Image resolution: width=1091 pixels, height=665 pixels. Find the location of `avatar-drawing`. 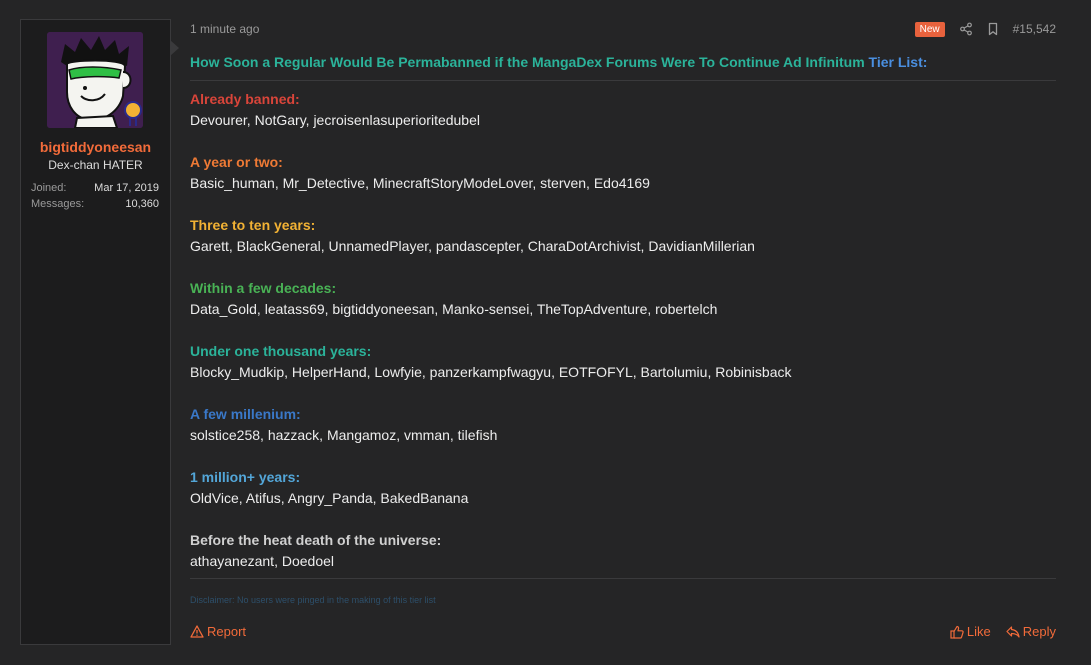

avatar-drawing is located at coordinates (95, 80).